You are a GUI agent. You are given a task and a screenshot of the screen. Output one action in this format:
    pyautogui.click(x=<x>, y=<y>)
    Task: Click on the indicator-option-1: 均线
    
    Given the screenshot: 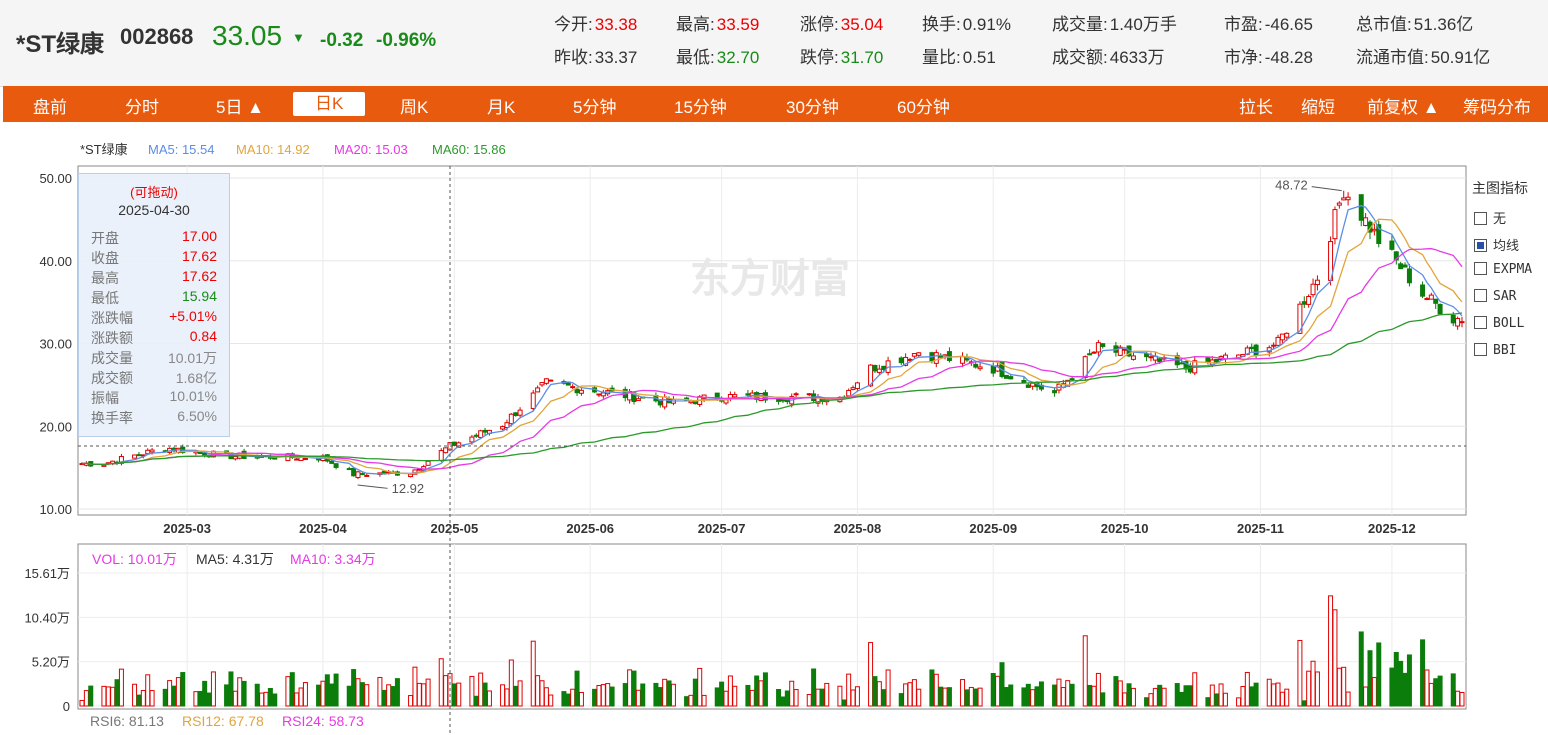 What is the action you would take?
    pyautogui.click(x=1496, y=244)
    